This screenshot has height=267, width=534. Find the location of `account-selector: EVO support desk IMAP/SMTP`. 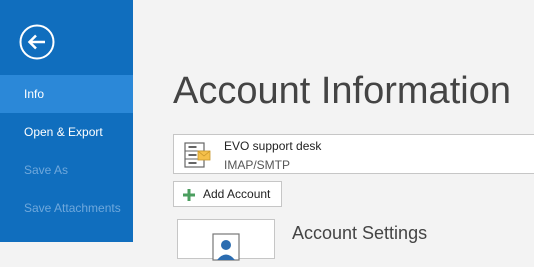

account-selector: EVO support desk IMAP/SMTP is located at coordinates (353, 154).